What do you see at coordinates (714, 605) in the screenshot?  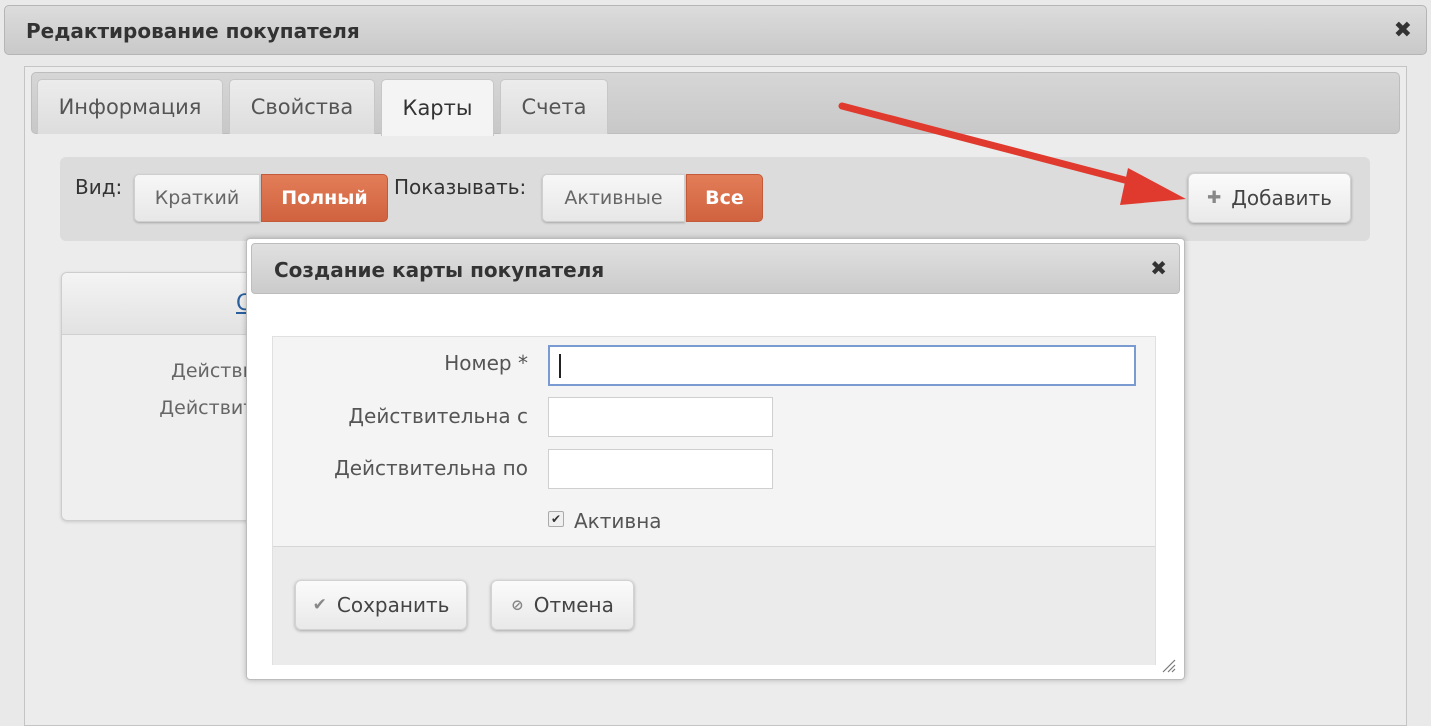 I see `modal-footer: ✔ Сохранить ⊘ Отмена` at bounding box center [714, 605].